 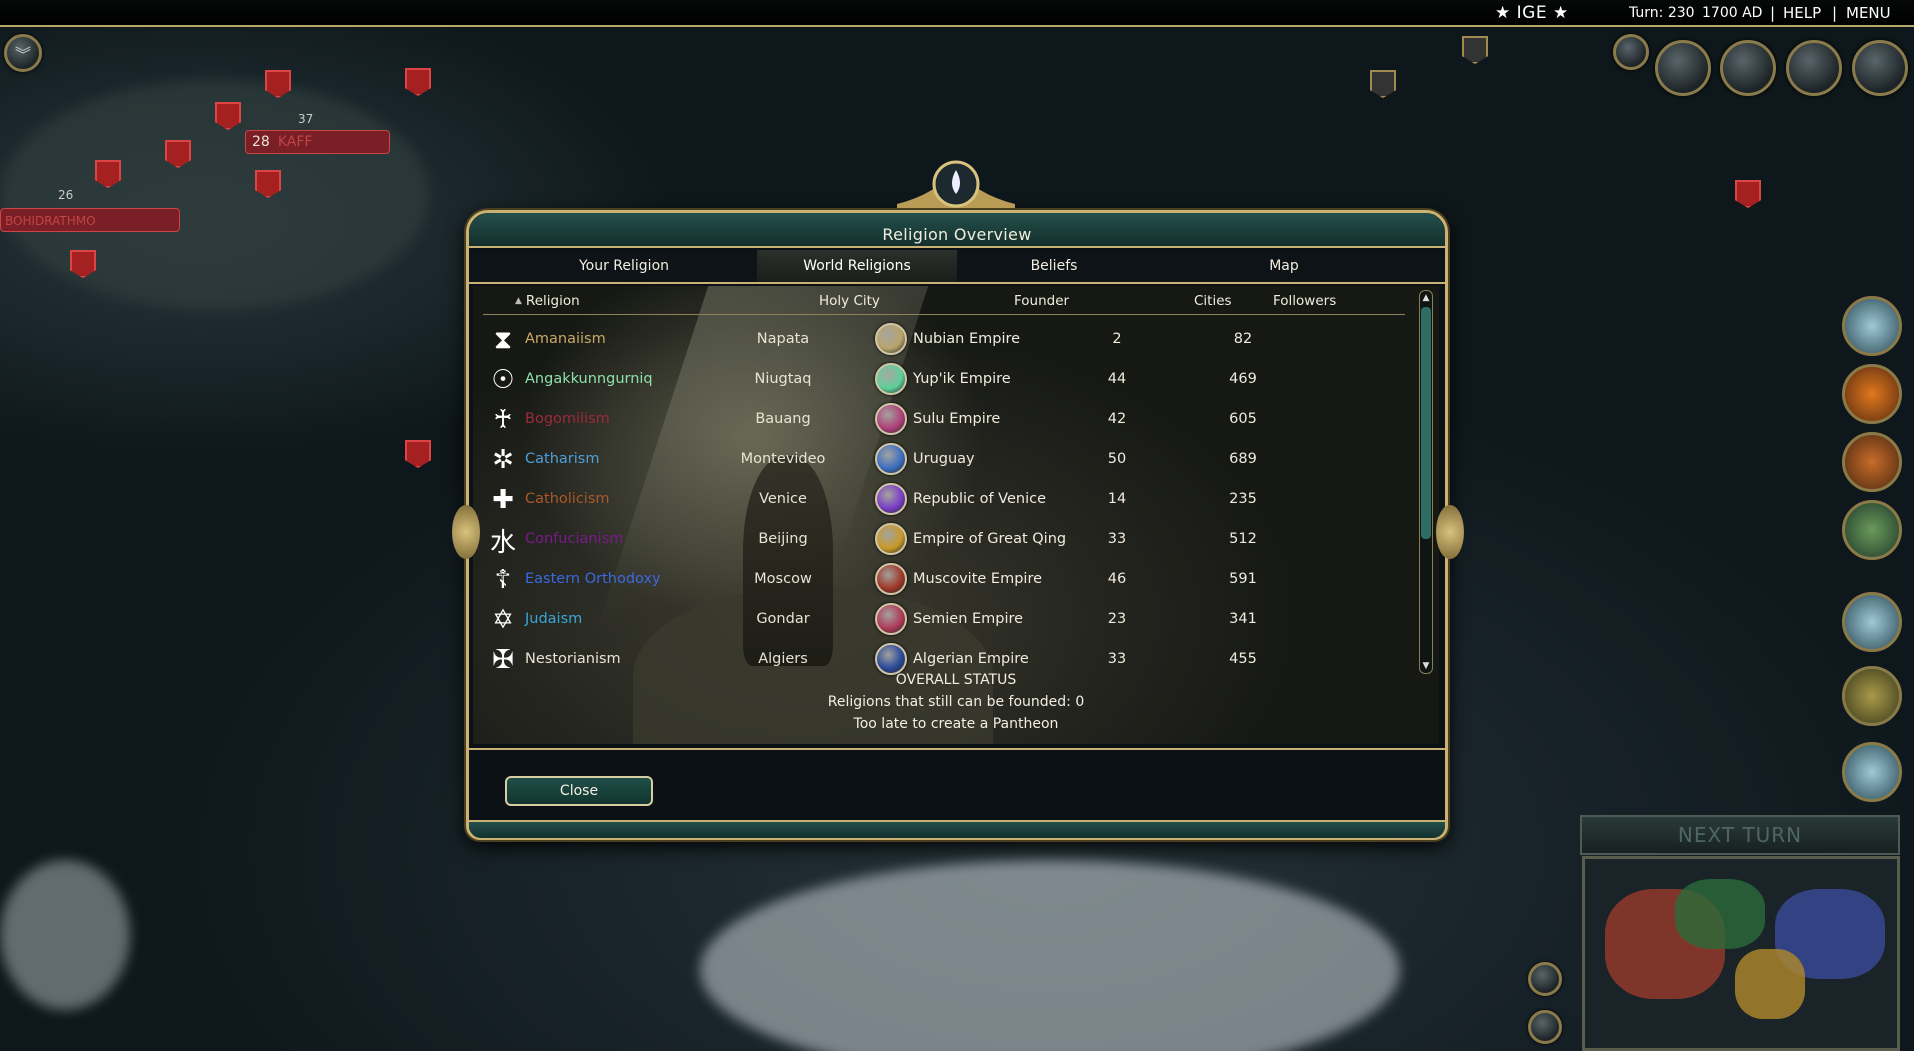 What do you see at coordinates (971, 659) in the screenshot?
I see `founder-civ: Algerian Empire` at bounding box center [971, 659].